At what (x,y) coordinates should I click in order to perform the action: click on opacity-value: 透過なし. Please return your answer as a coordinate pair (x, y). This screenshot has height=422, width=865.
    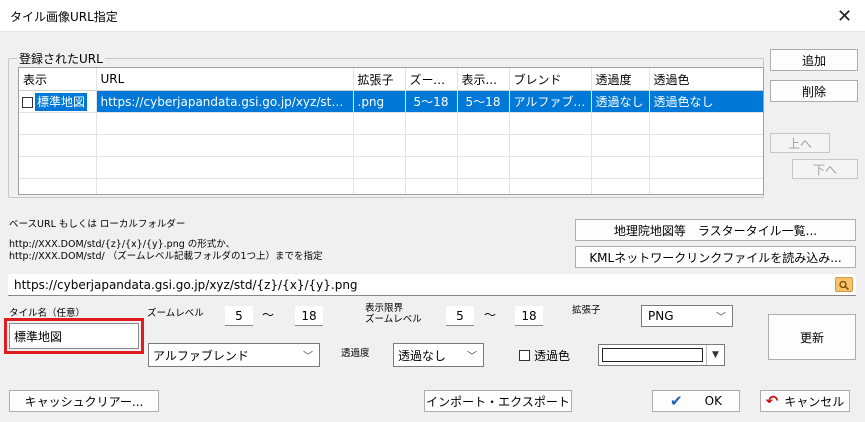
    Looking at the image, I should click on (422, 355).